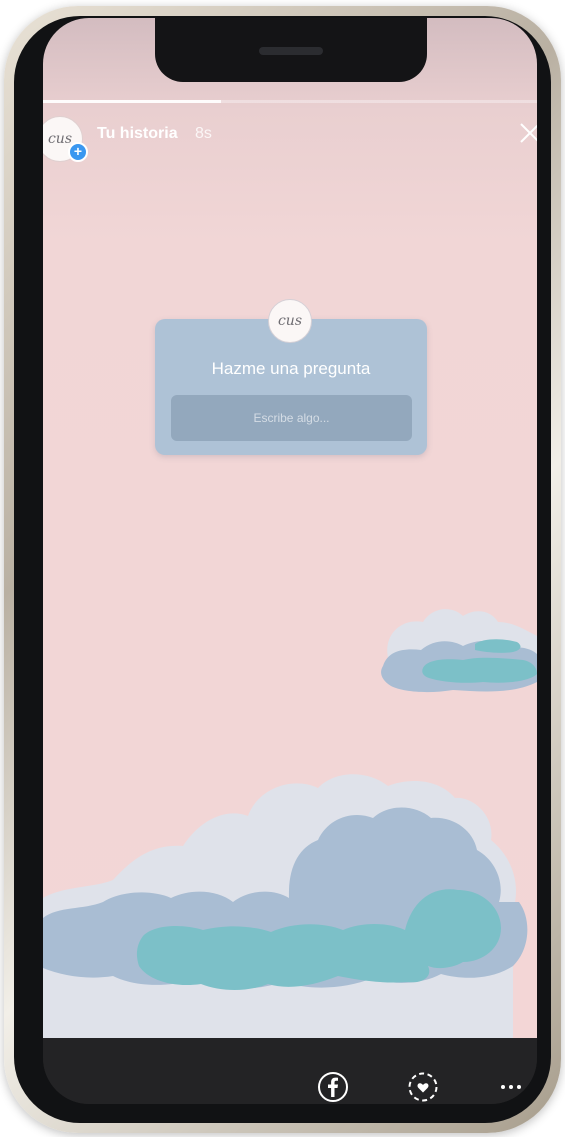  I want to click on heart-circle-icon, so click(423, 1087).